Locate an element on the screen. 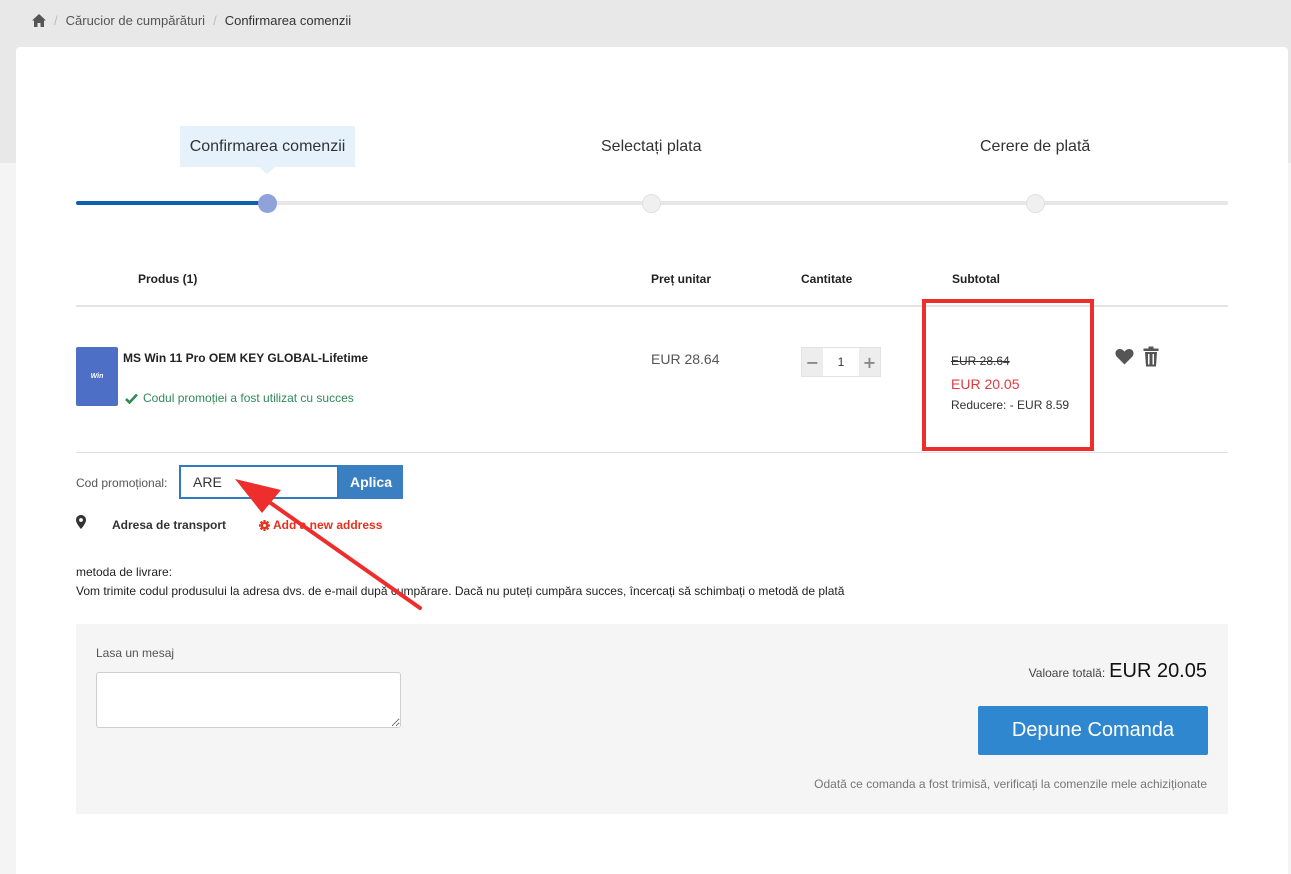 The height and width of the screenshot is (874, 1291). quantity-stepper: − 1 + is located at coordinates (841, 362).